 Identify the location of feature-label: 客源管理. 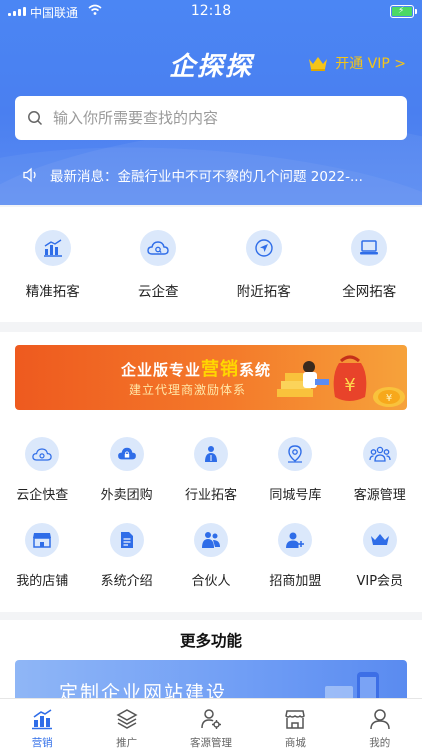
(379, 495).